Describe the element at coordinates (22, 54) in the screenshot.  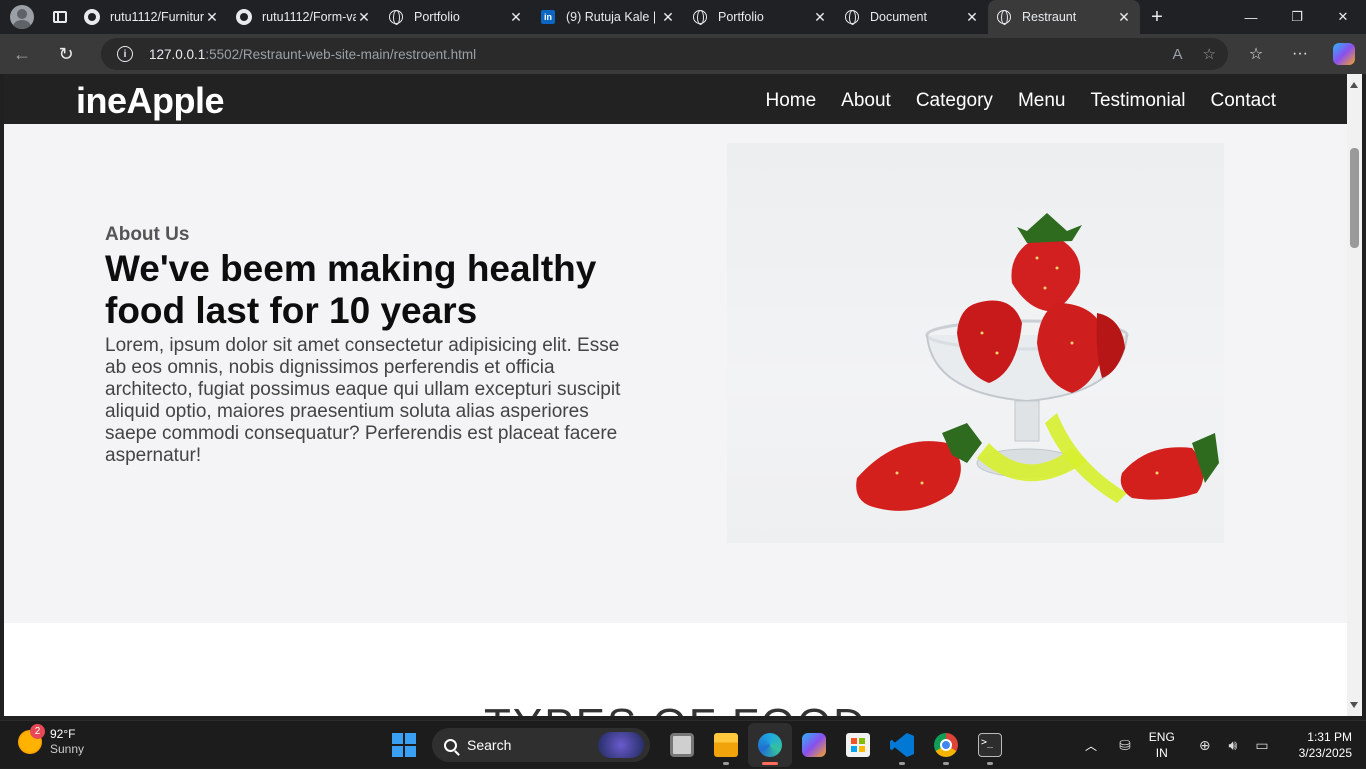
I see `back-icon: ←` at that location.